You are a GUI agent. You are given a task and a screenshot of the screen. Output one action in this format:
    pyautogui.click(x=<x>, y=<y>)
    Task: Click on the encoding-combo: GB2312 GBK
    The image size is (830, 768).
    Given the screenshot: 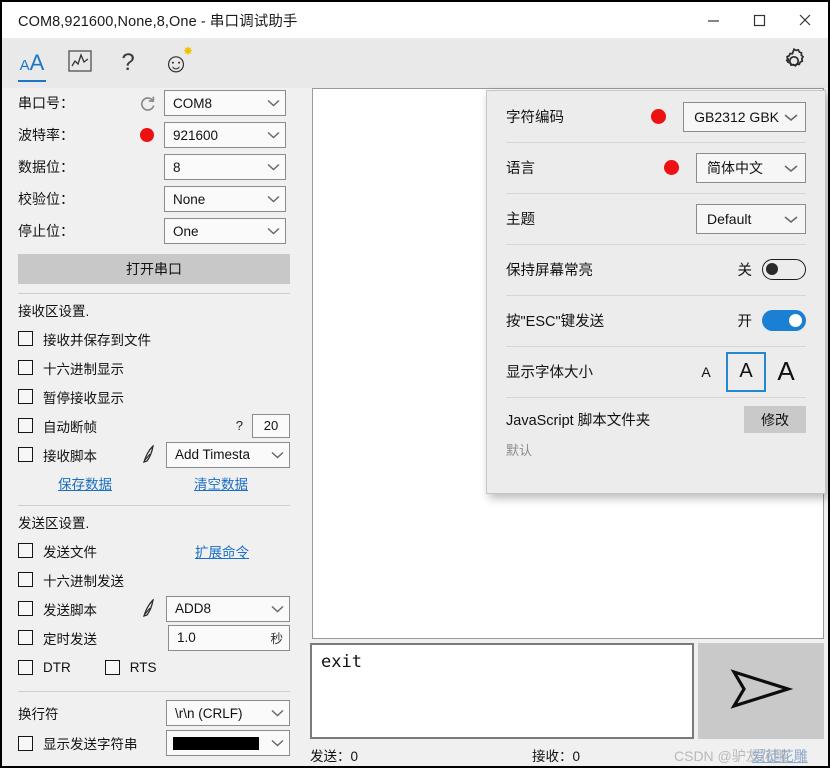 What is the action you would take?
    pyautogui.click(x=744, y=116)
    